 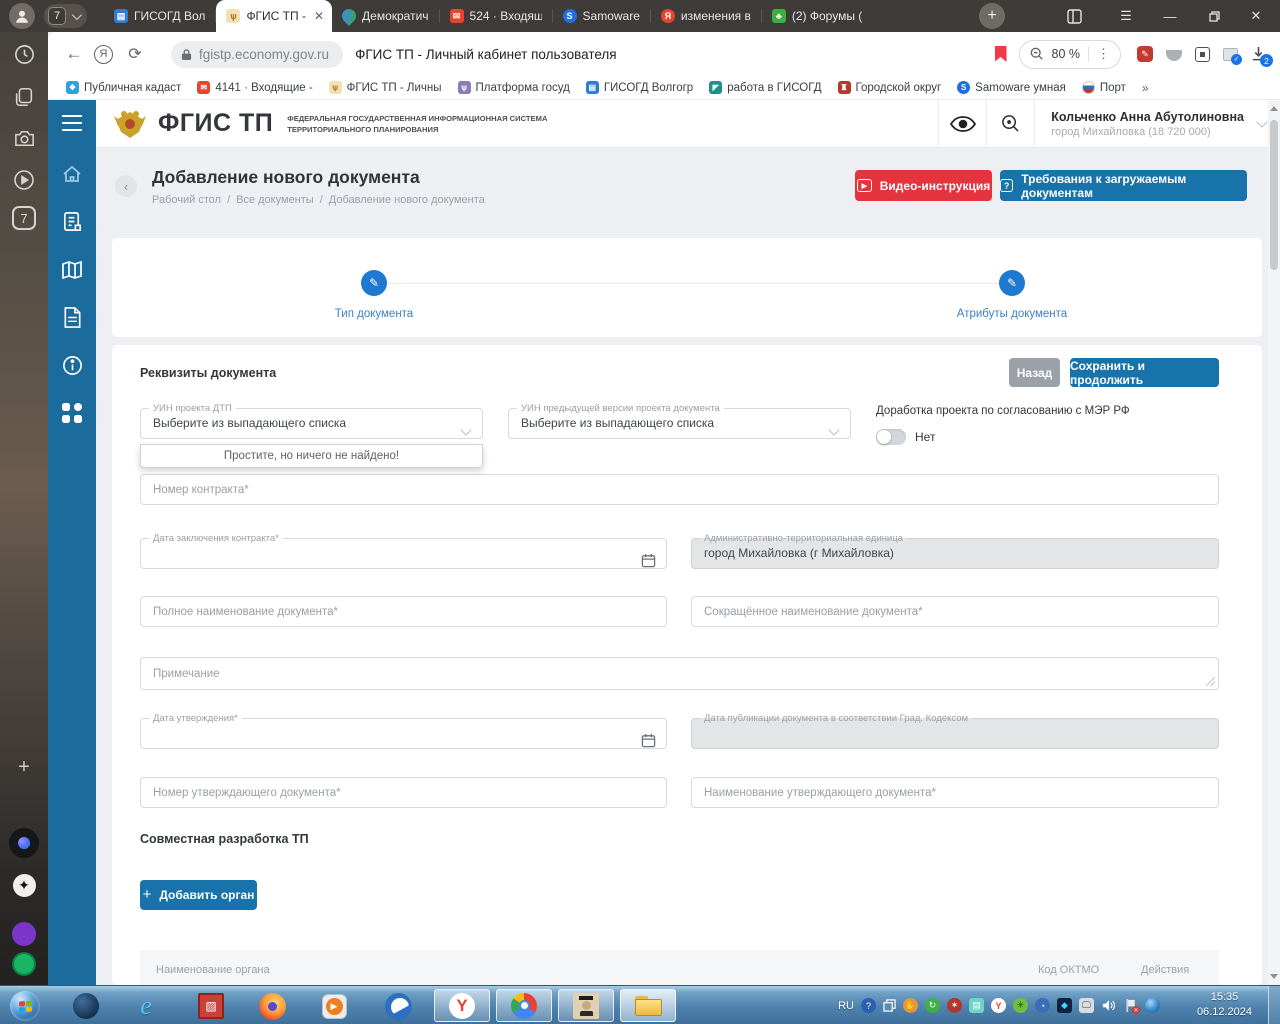 I want to click on bookmark-flag-icon, so click(x=1000, y=54).